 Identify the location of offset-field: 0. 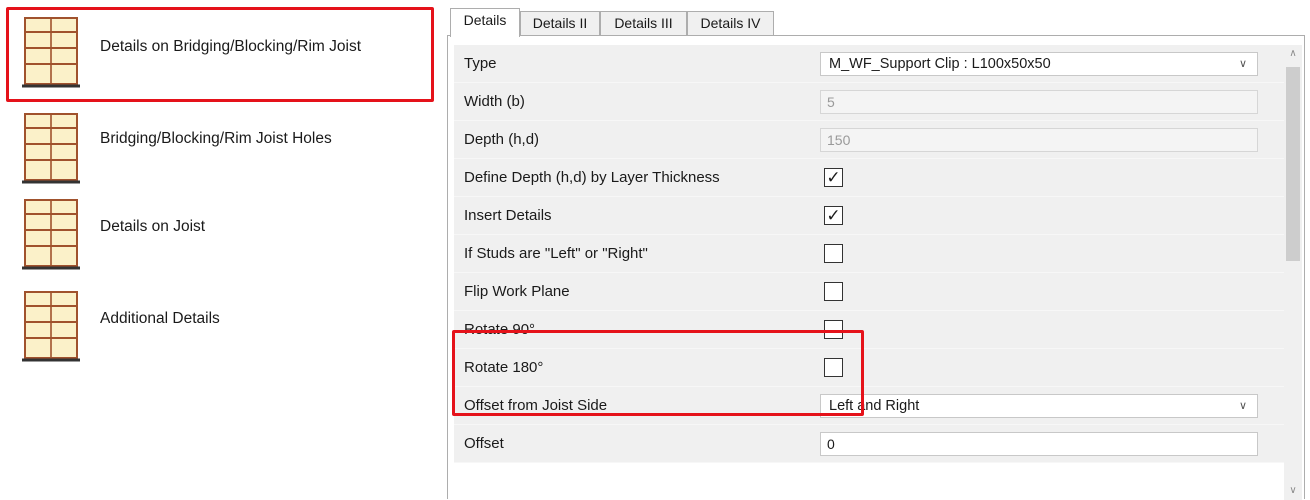
(1039, 444).